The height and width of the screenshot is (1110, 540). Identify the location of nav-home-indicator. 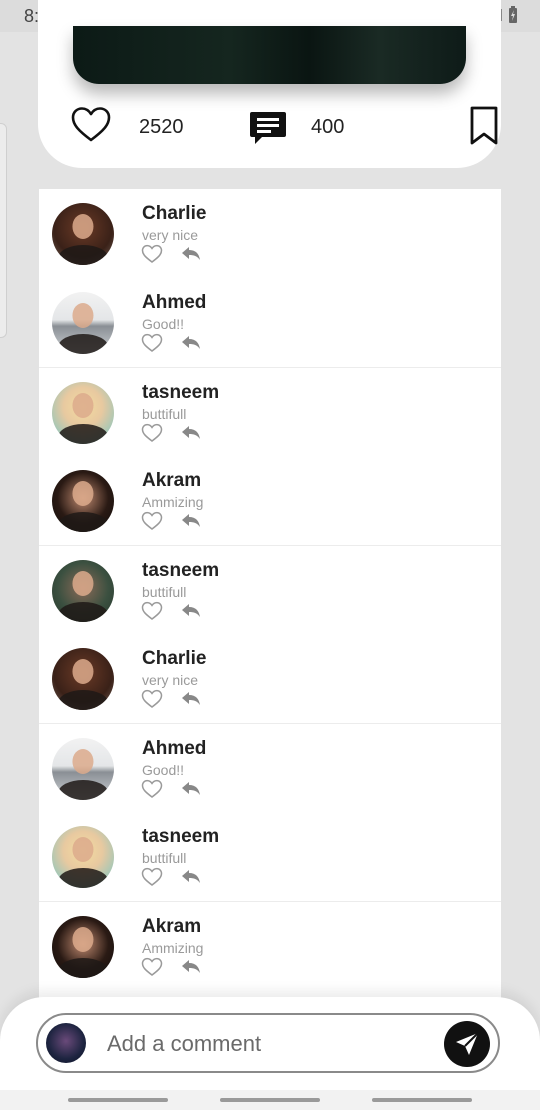
(270, 1100).